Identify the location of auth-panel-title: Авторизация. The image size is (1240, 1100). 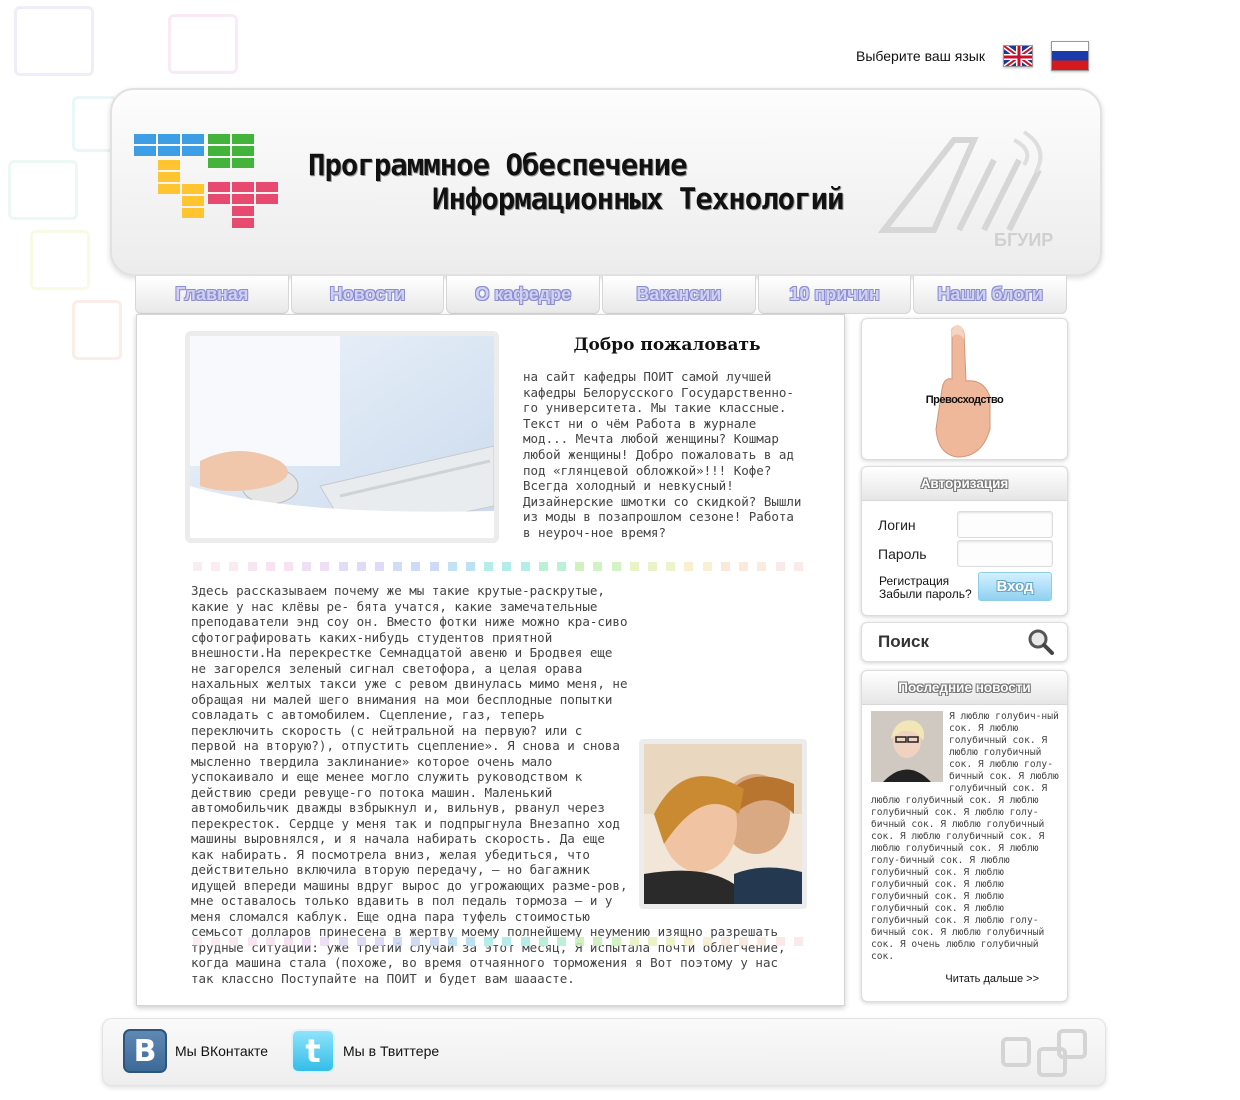
(964, 484).